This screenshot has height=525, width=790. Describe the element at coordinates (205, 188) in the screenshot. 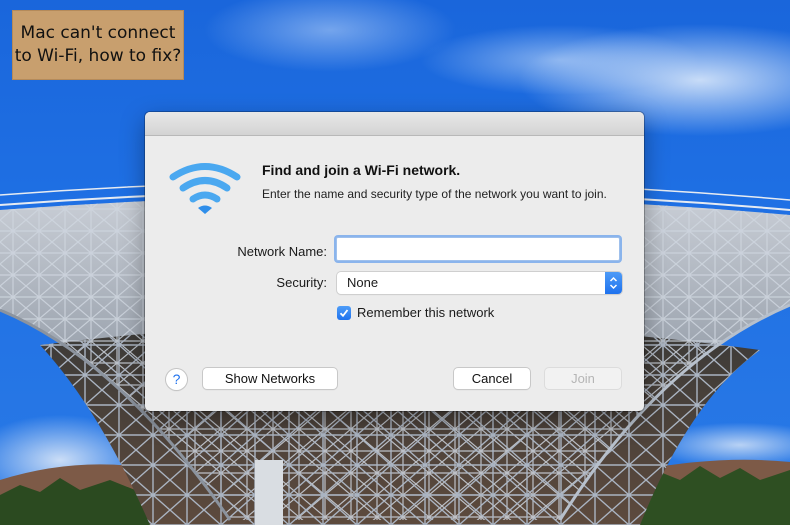

I see `wifi-icon` at that location.